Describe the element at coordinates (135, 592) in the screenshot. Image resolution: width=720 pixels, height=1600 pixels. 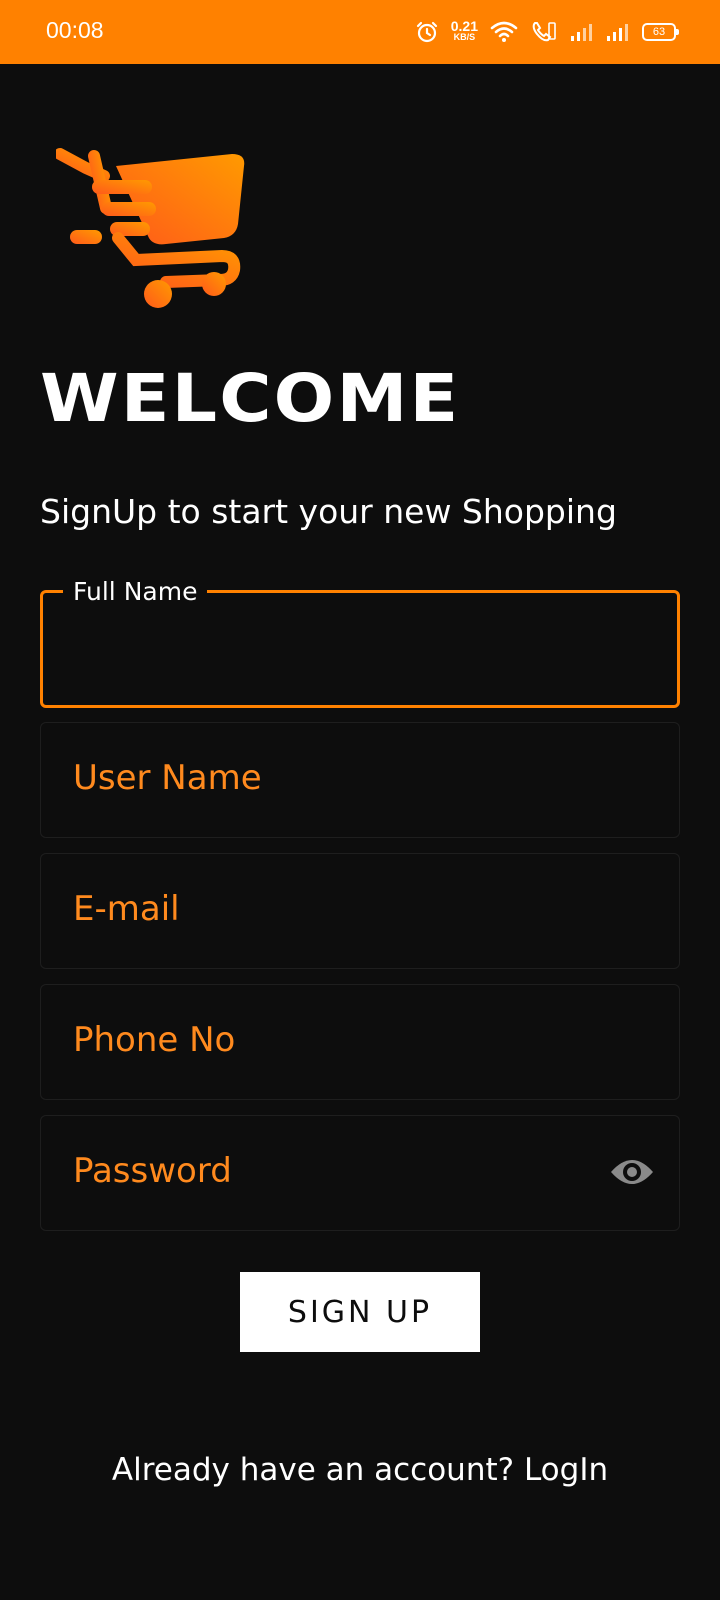
I see `full-name-label: Full Name` at that location.